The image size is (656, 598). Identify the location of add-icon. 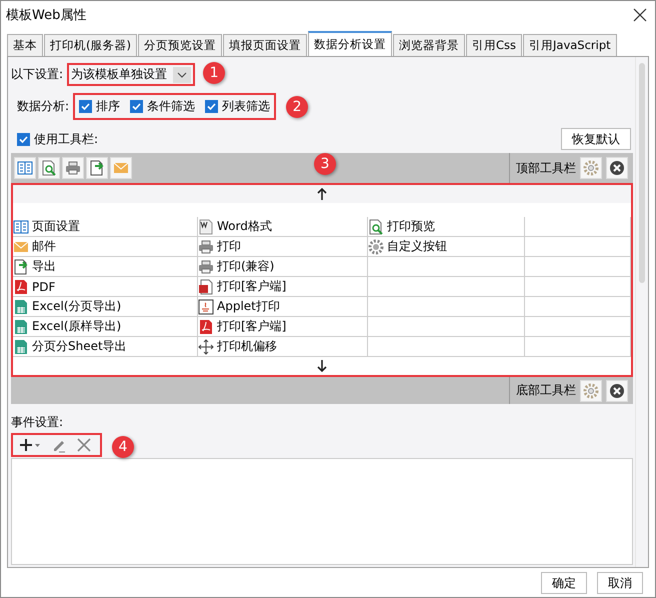
(30, 445).